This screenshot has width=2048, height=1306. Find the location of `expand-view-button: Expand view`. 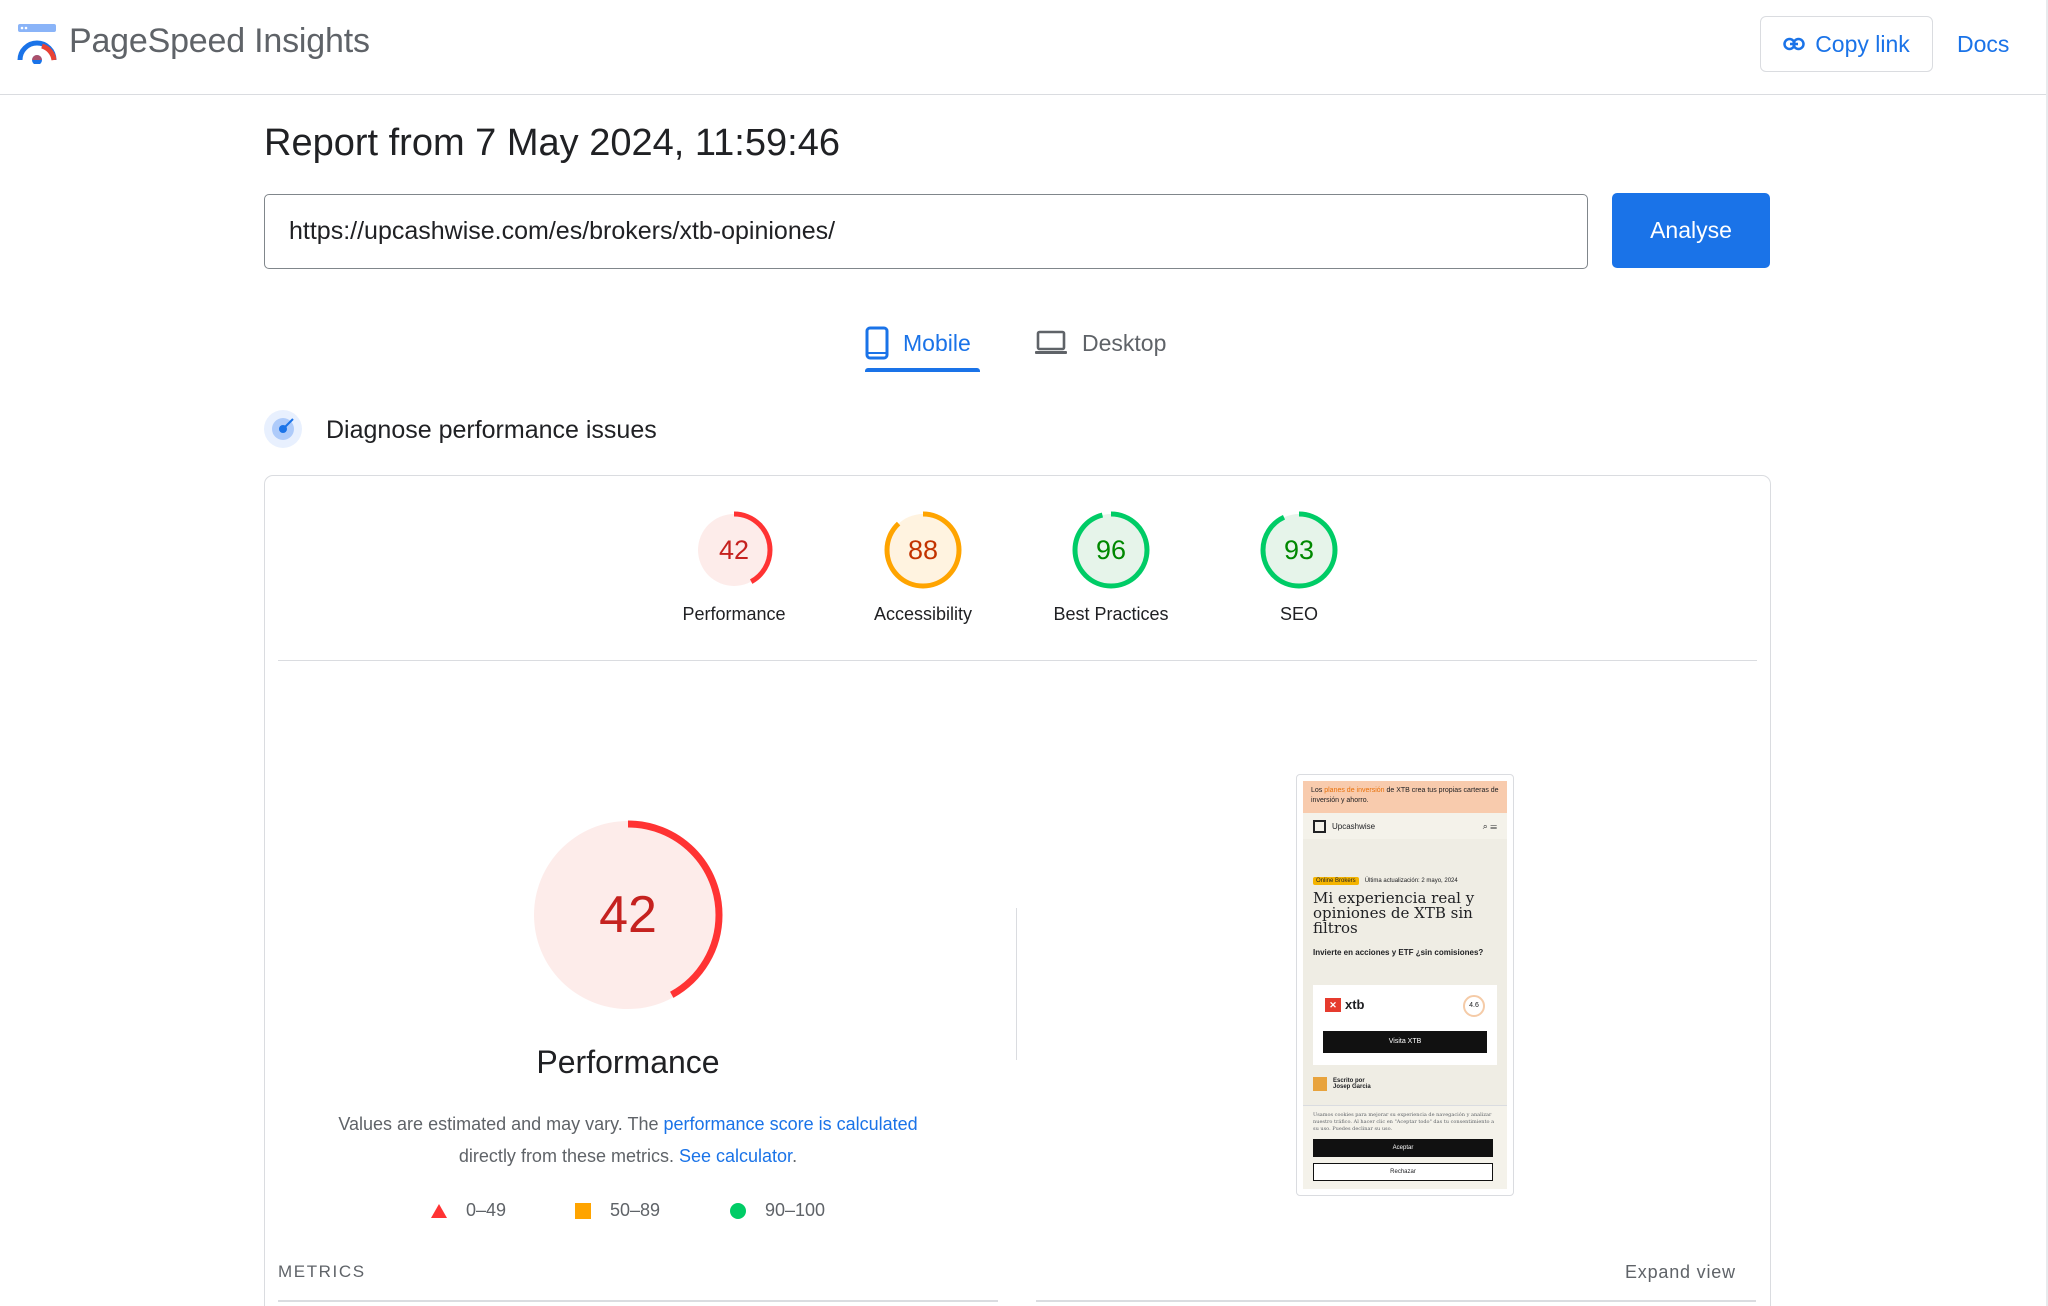

expand-view-button: Expand view is located at coordinates (1680, 1272).